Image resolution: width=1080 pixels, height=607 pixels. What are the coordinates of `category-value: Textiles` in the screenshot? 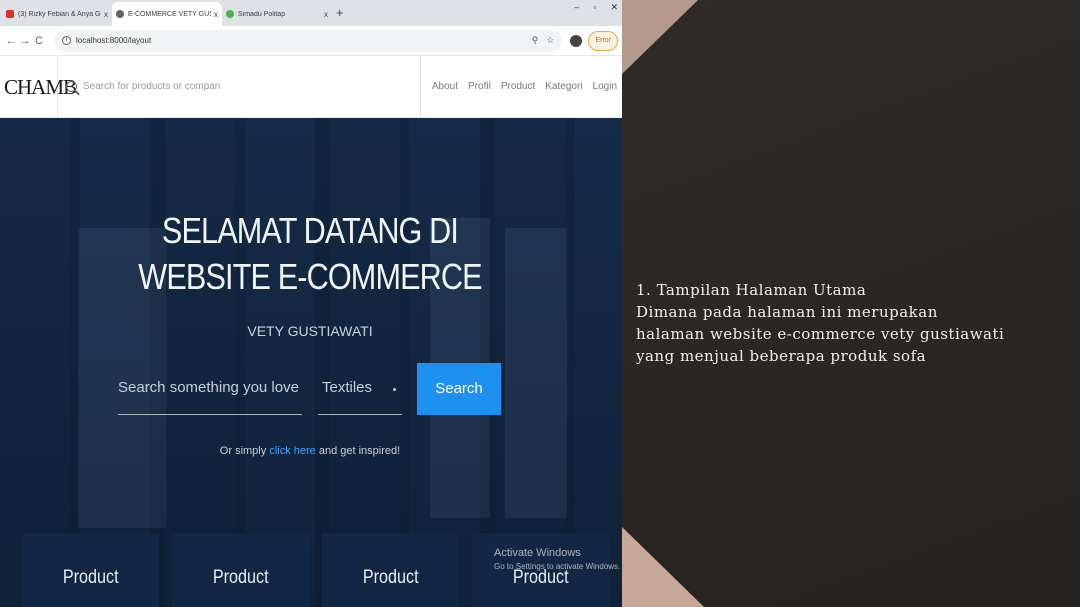 It's located at (347, 387).